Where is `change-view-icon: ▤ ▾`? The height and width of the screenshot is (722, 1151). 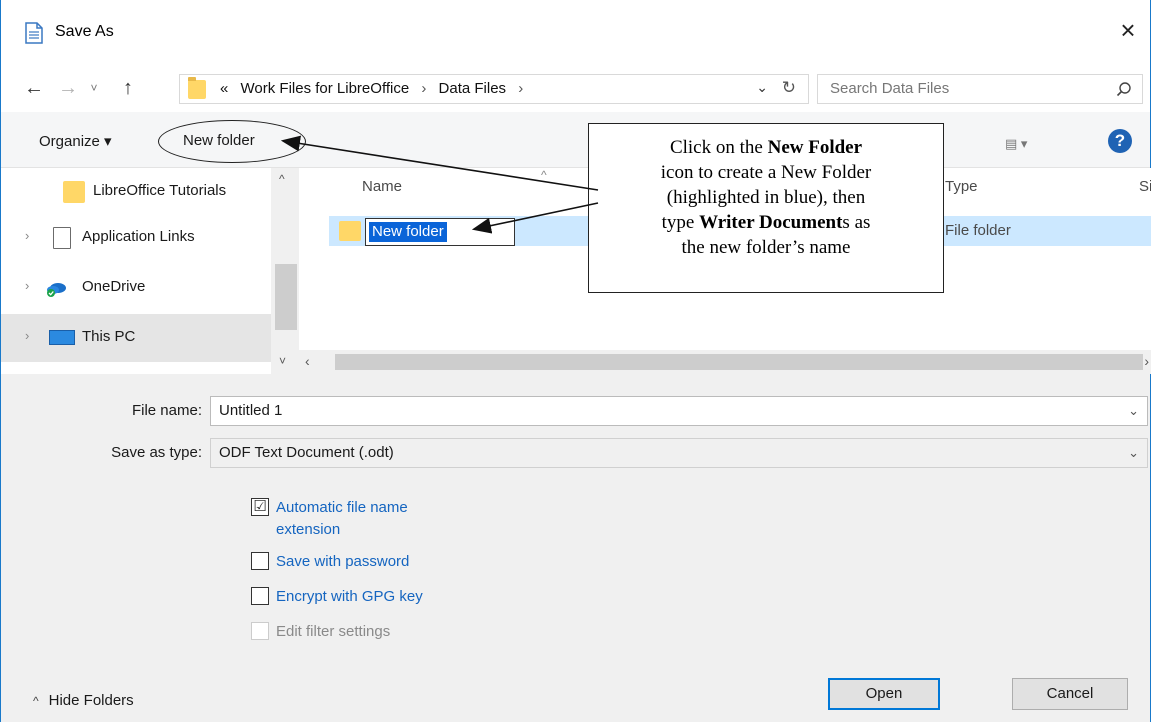
change-view-icon: ▤ ▾ is located at coordinates (1025, 144).